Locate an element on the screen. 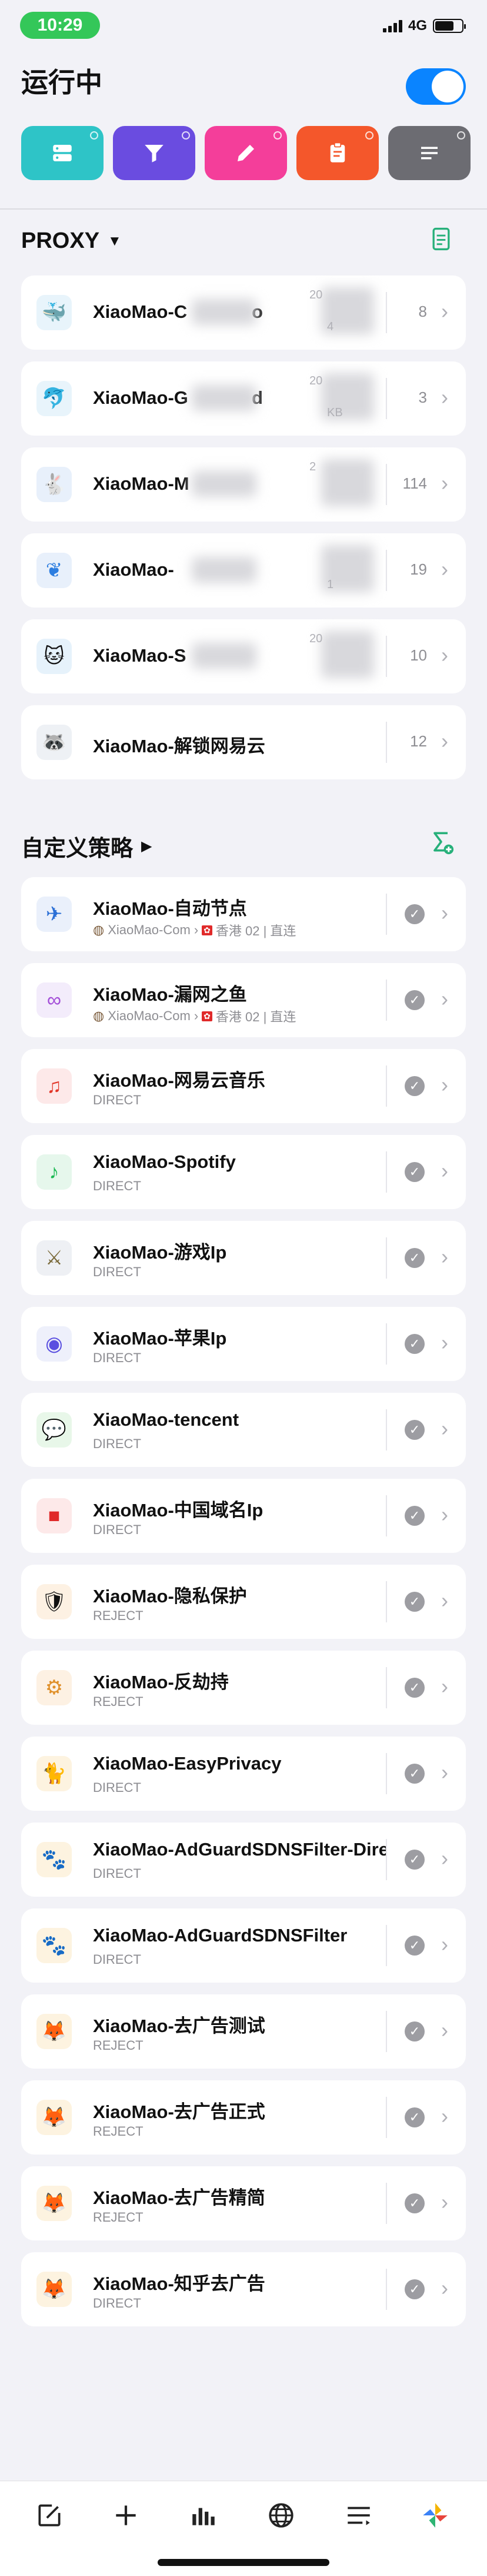 The width and height of the screenshot is (487, 2576). tile-lines is located at coordinates (429, 153).